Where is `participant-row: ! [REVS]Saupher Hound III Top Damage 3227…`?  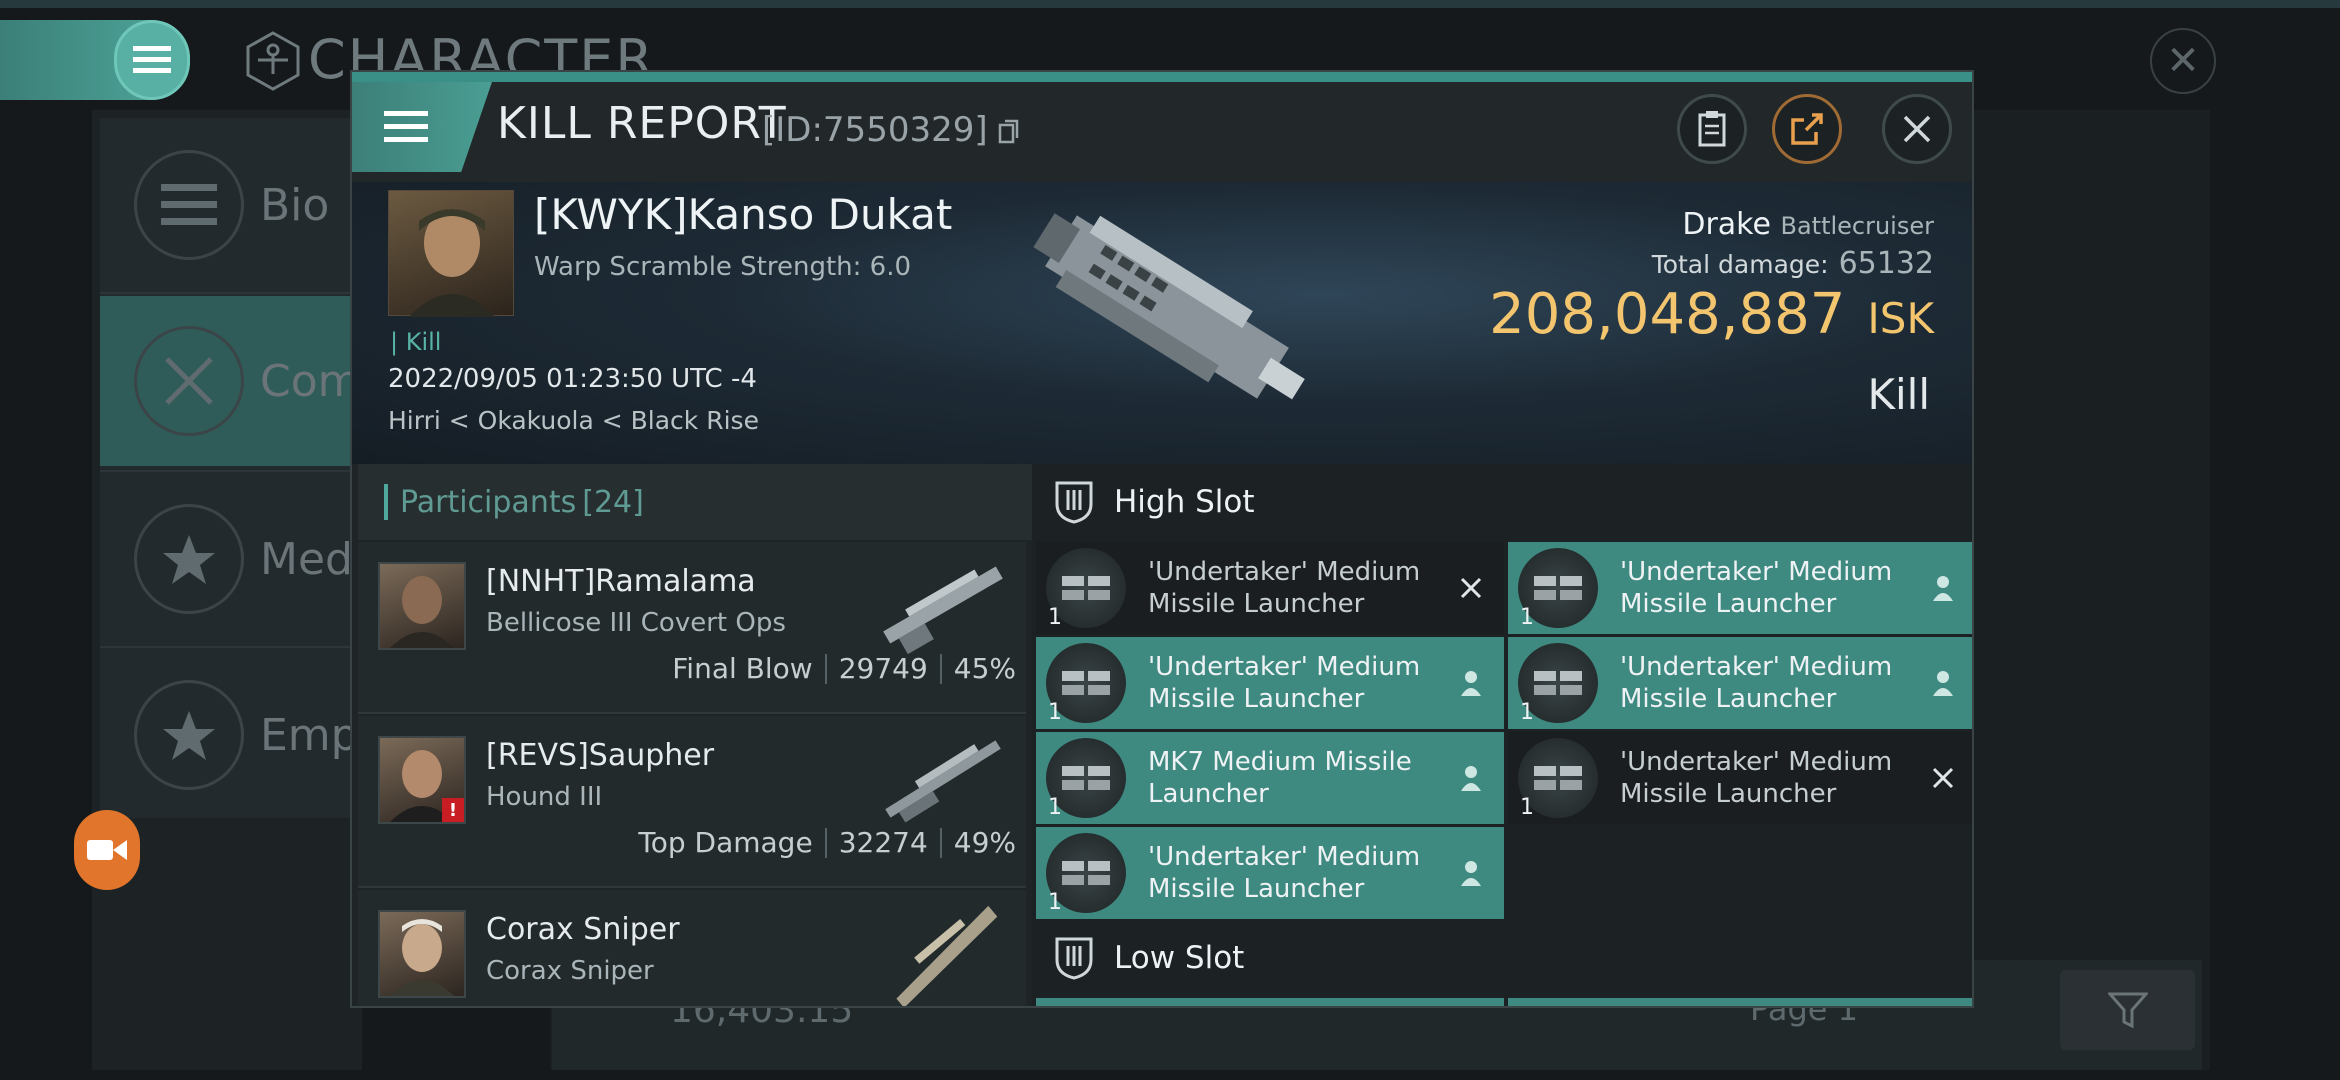 participant-row: ! [REVS]Saupher Hound III Top Damage 3227… is located at coordinates (692, 802).